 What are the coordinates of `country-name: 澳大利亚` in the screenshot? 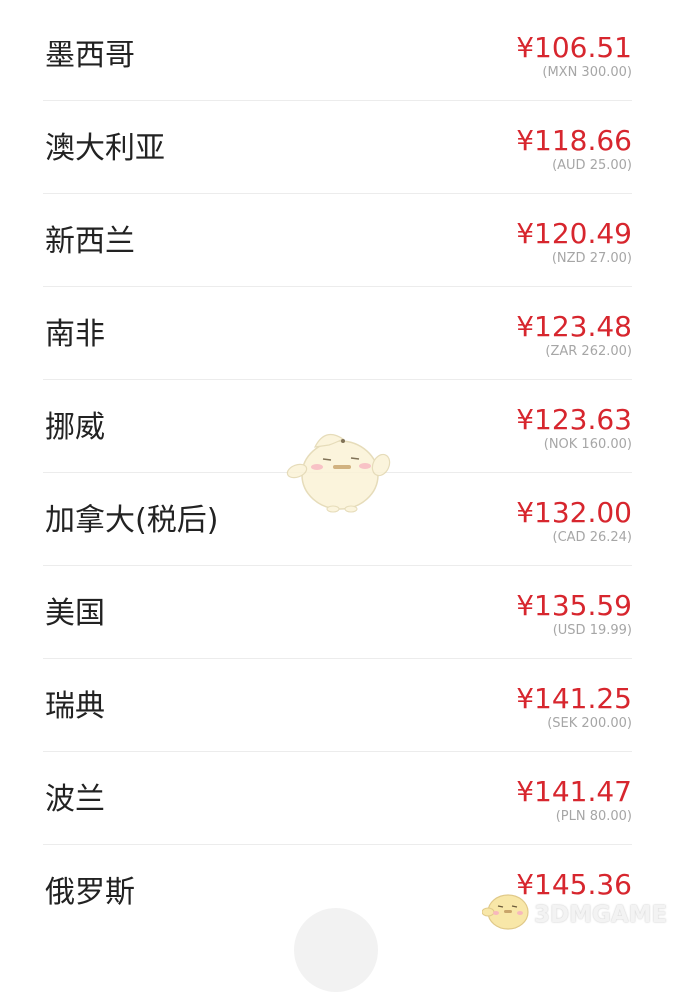 It's located at (105, 148).